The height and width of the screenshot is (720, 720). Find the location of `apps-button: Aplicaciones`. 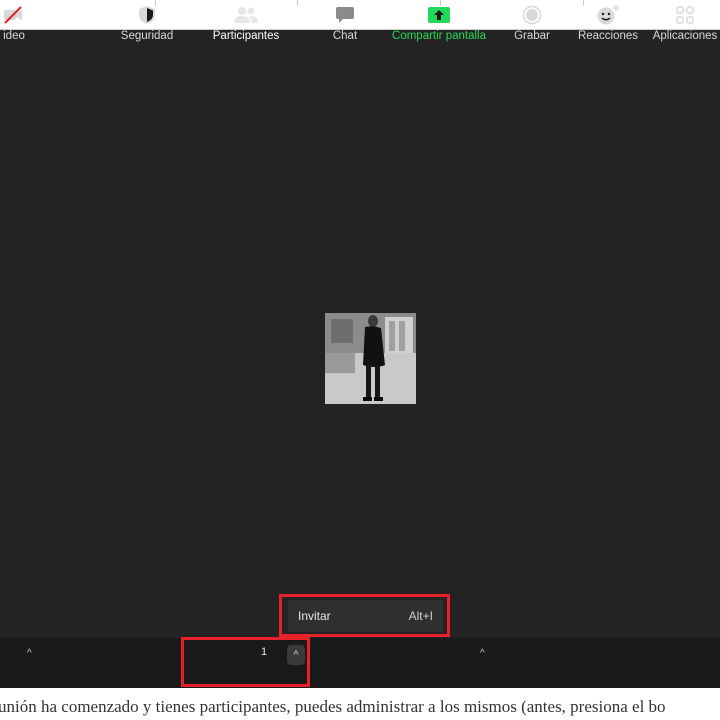

apps-button: Aplicaciones is located at coordinates (685, 25).